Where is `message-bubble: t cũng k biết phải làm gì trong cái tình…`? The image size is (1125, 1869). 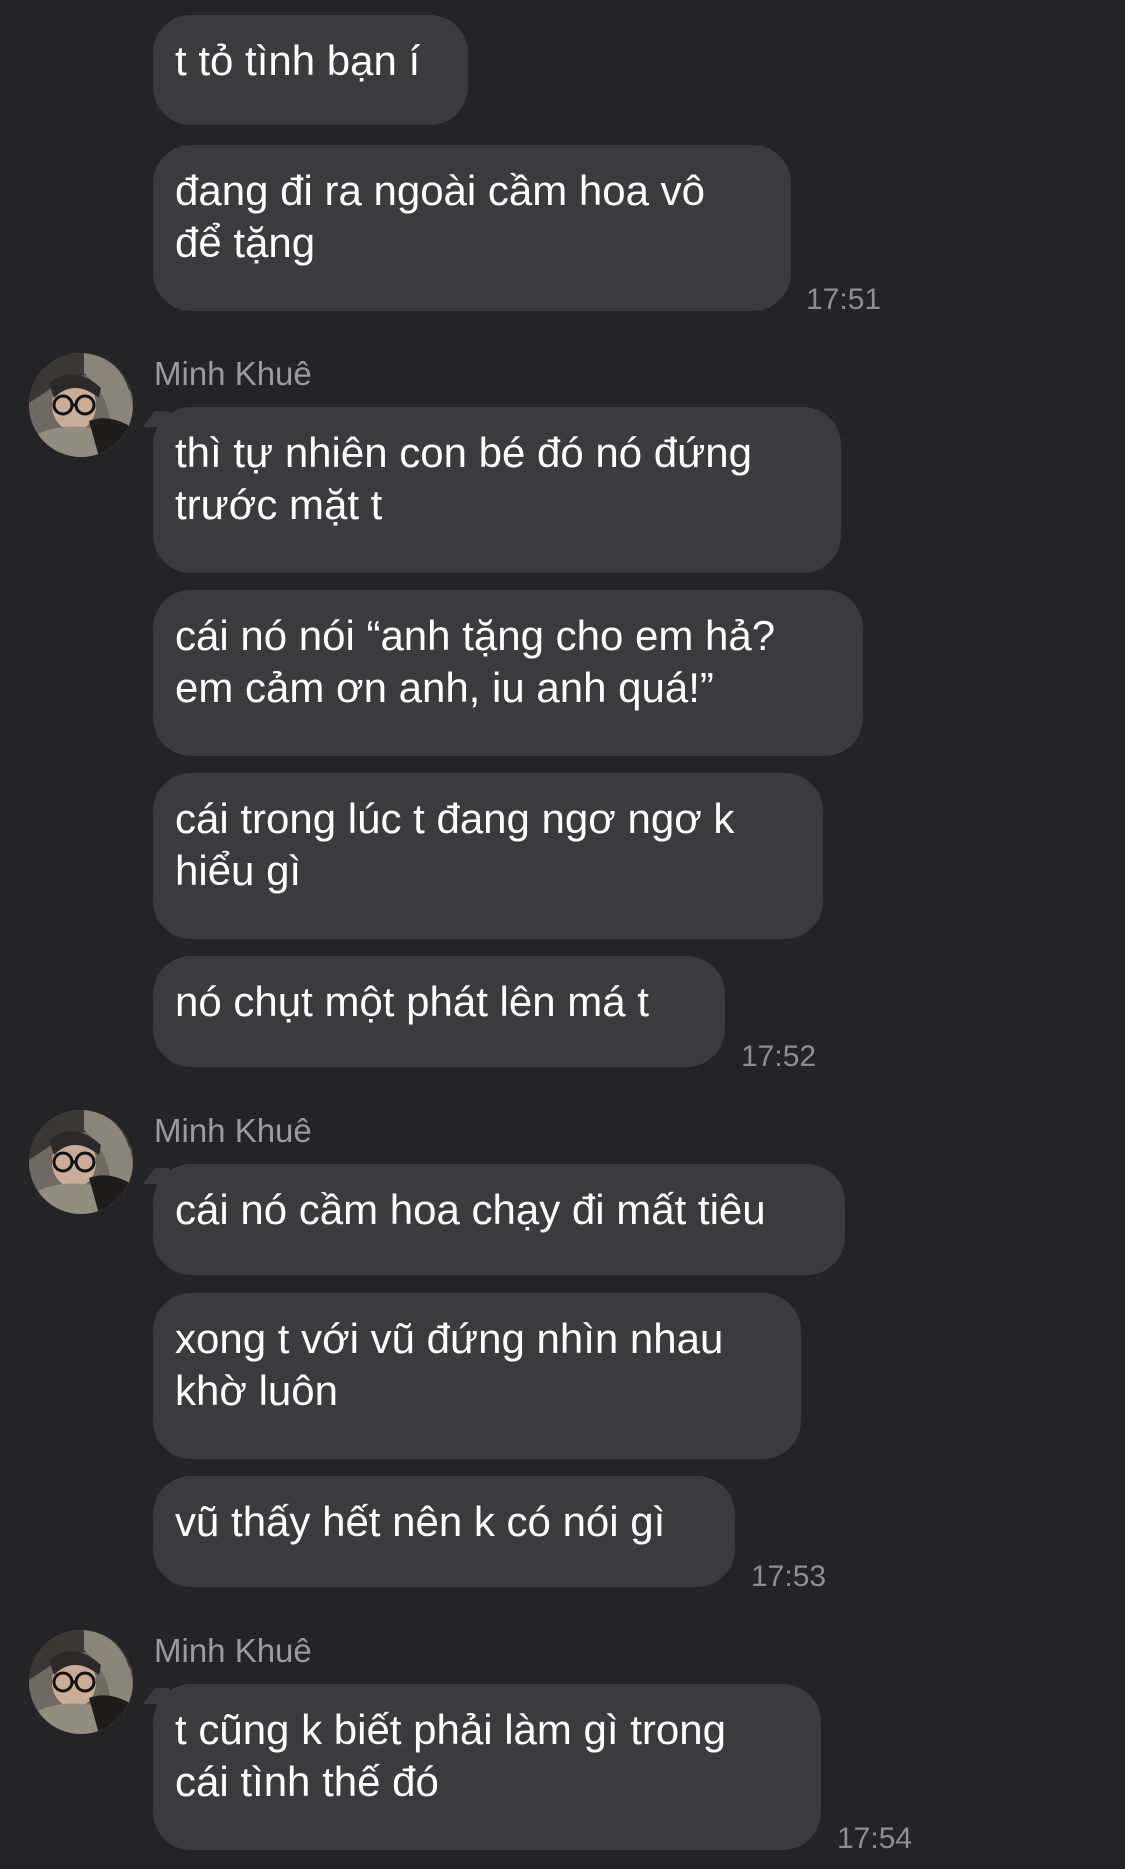 message-bubble: t cũng k biết phải làm gì trong cái tình… is located at coordinates (487, 1767).